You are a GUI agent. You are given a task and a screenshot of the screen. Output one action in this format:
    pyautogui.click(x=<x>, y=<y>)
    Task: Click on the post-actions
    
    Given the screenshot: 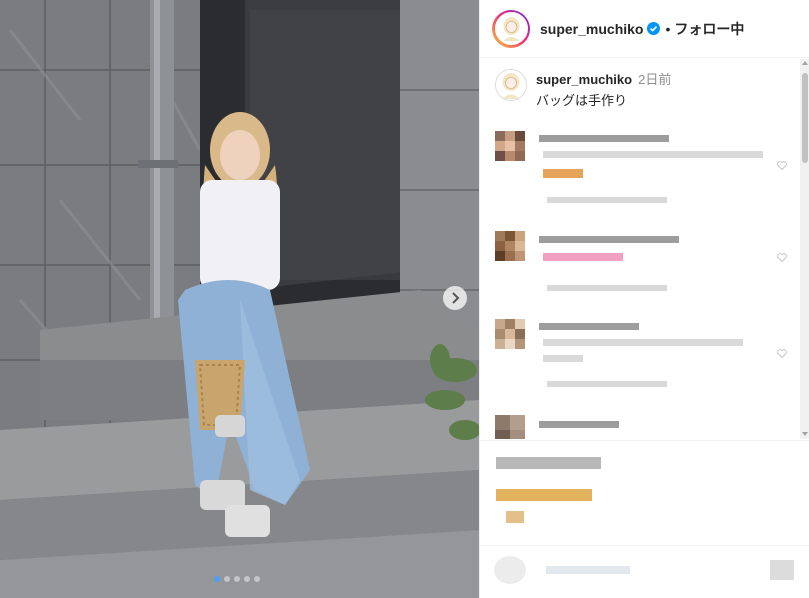 What is the action you would take?
    pyautogui.click(x=644, y=490)
    